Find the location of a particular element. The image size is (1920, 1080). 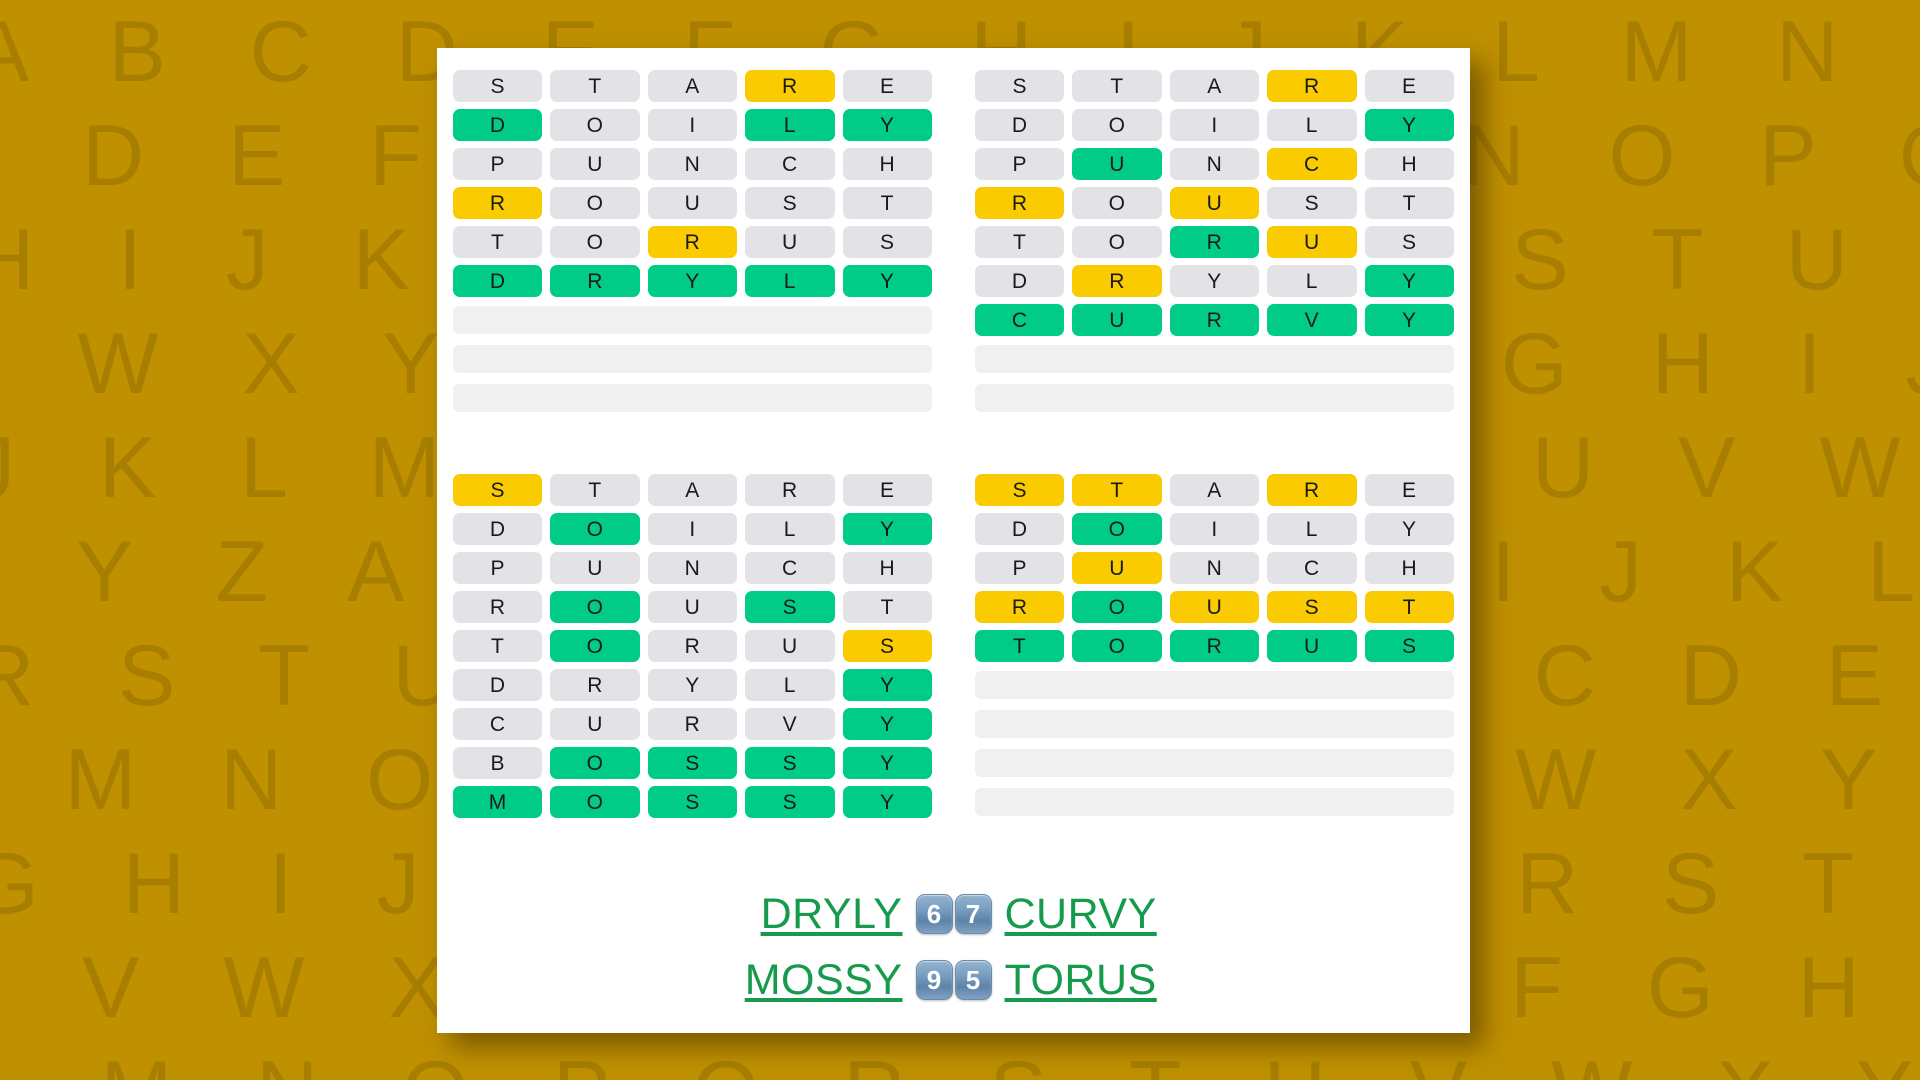

answer-word-link: MOSSY is located at coordinates (788, 980).